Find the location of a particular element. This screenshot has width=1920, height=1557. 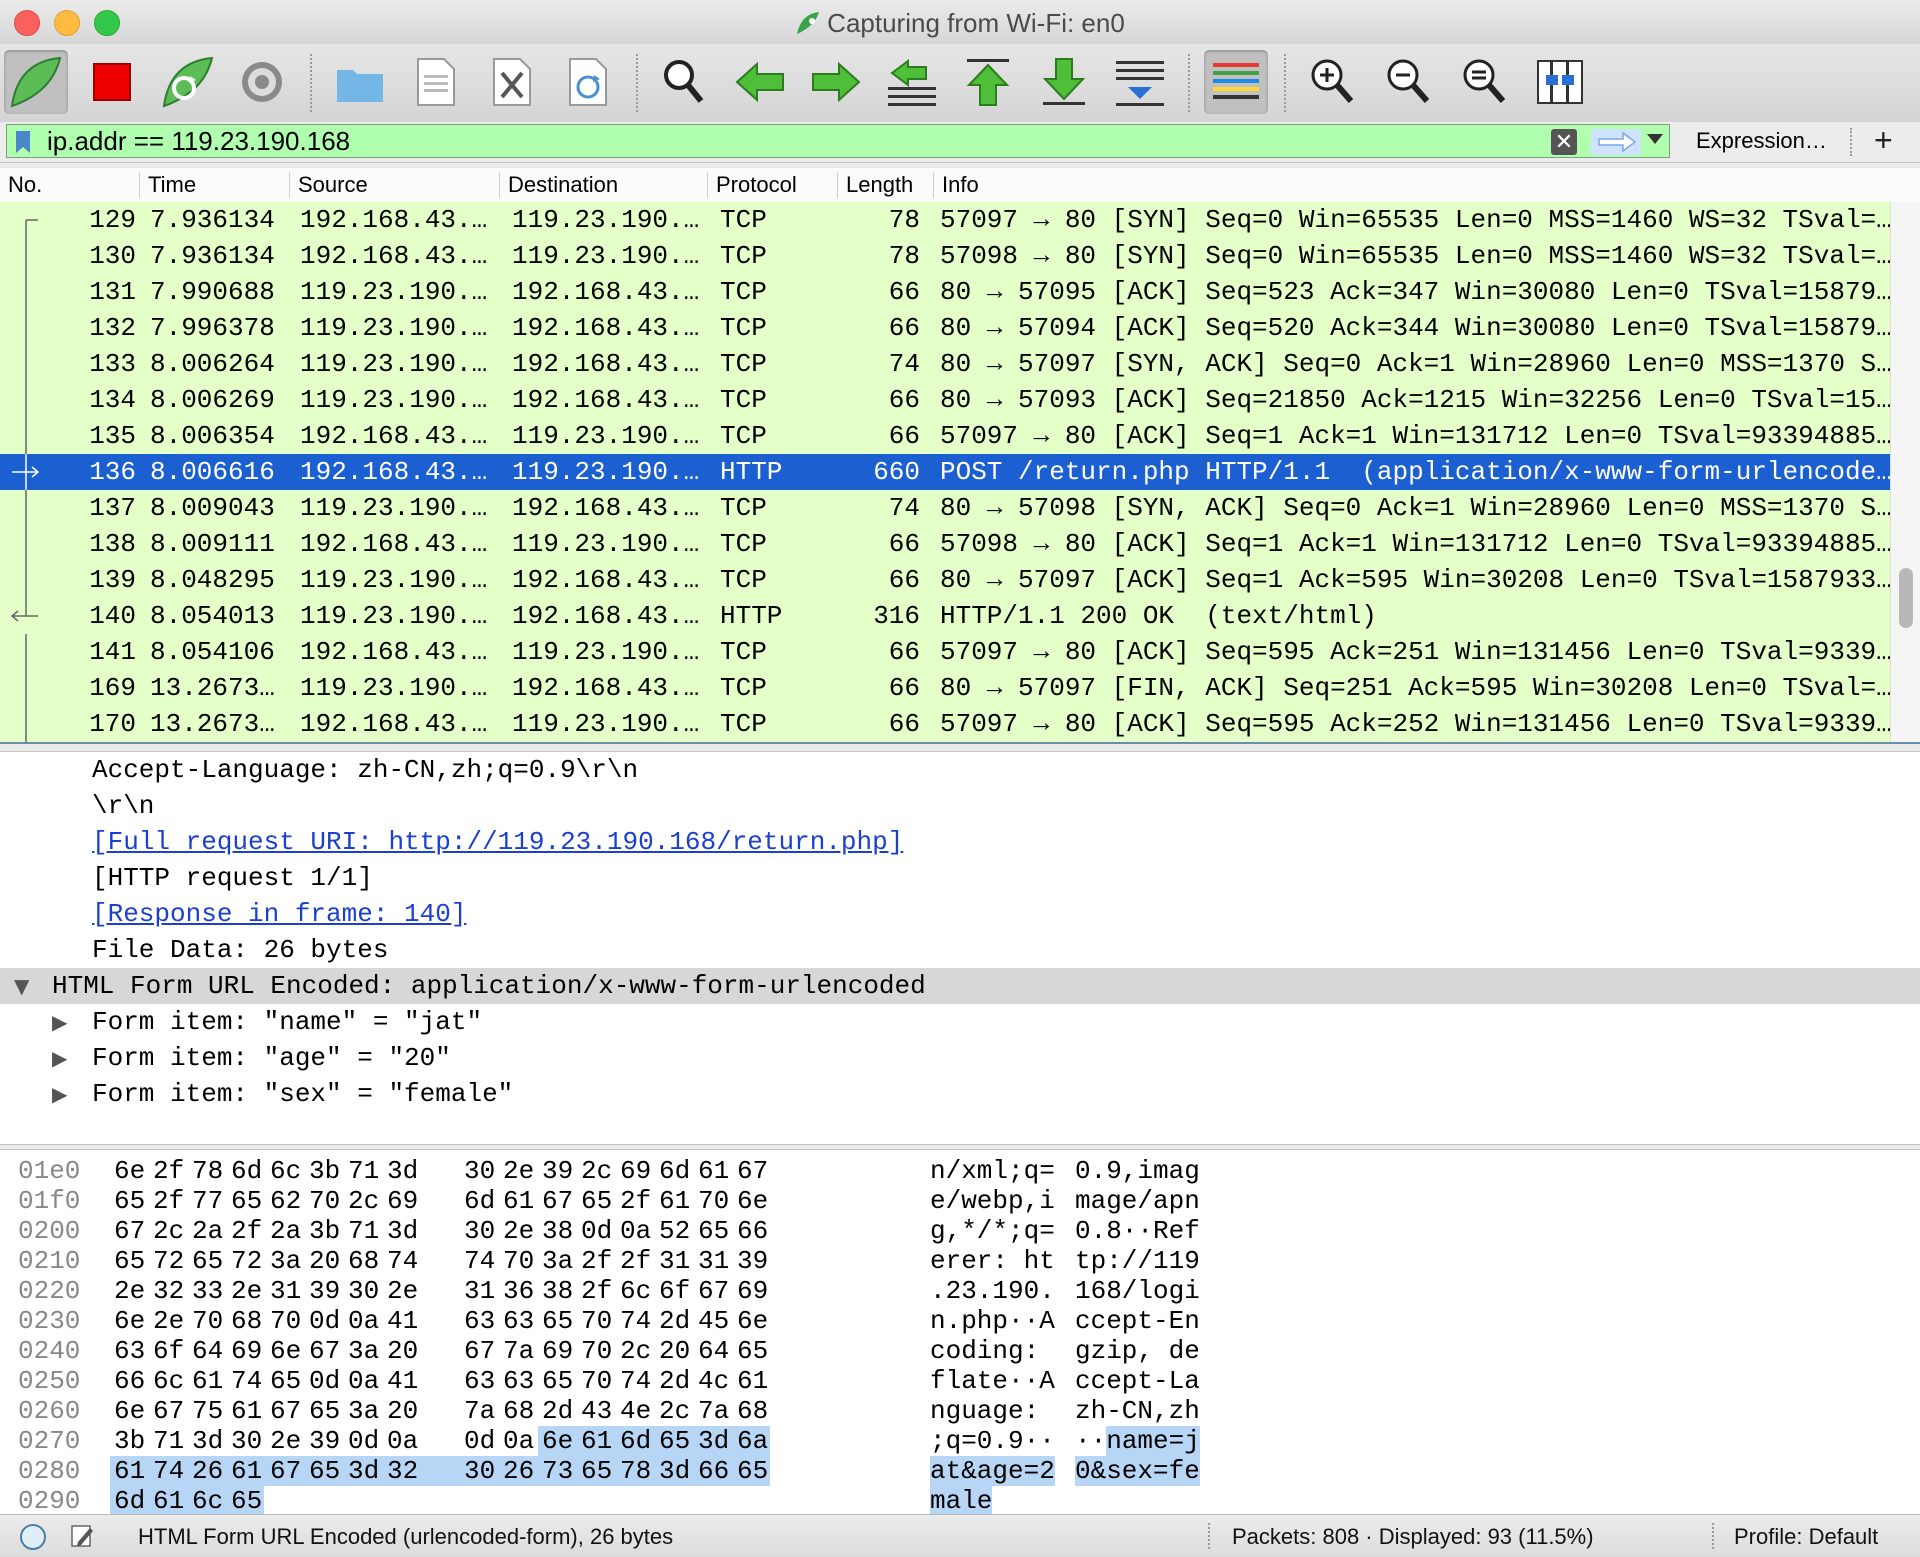

hex-byte: 2f is located at coordinates (168, 1171).